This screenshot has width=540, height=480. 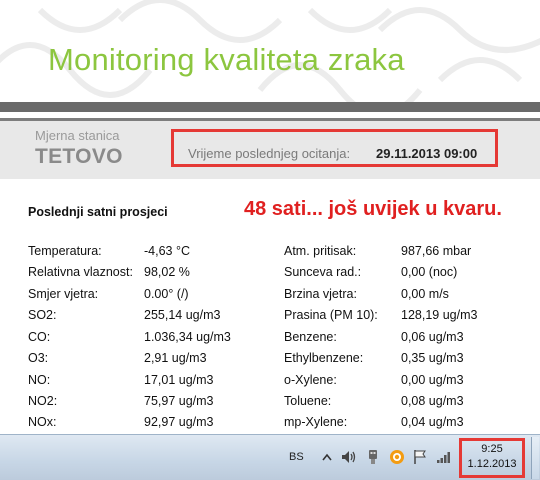 What do you see at coordinates (179, 380) in the screenshot?
I see `measurement-value: 17,01 ug/m3` at bounding box center [179, 380].